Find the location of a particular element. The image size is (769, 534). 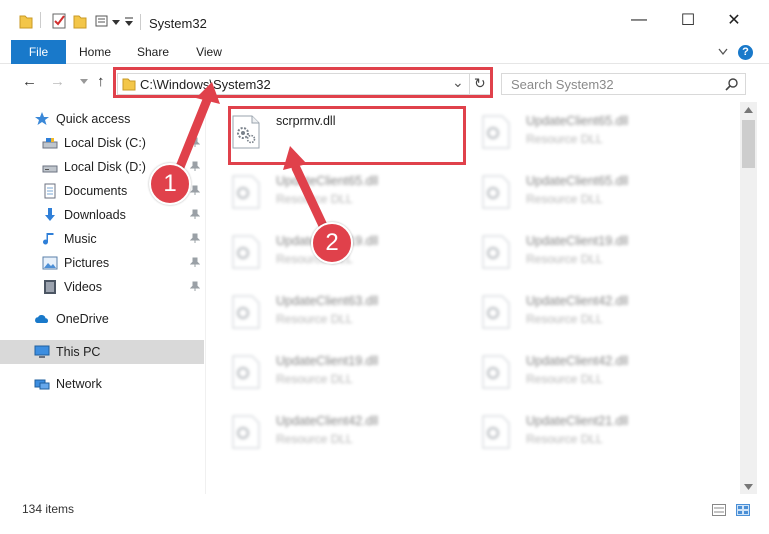

annotation-arrows is located at coordinates (252, 159).